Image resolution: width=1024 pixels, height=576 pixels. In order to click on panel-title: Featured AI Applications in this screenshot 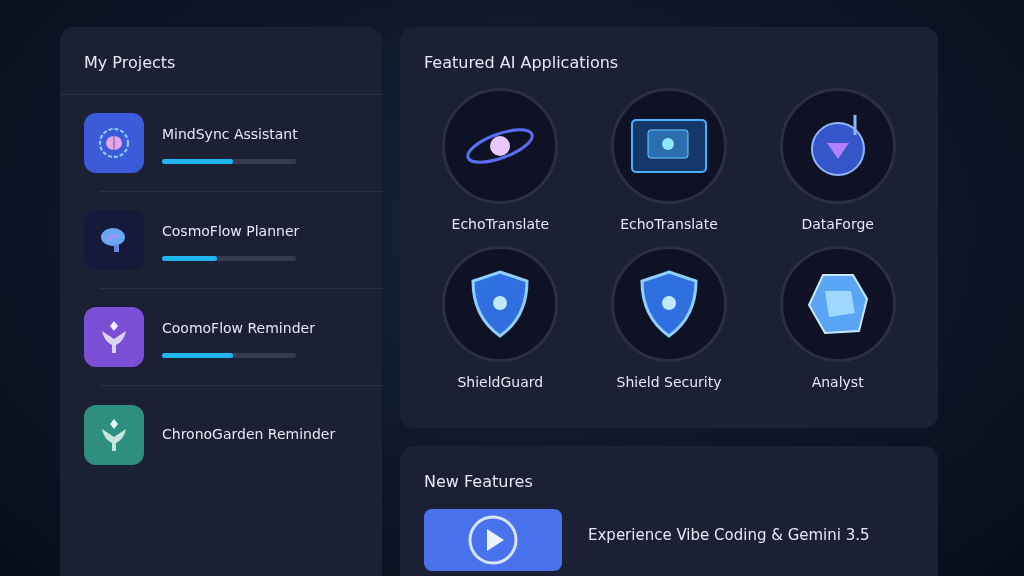, I will do `click(522, 62)`.